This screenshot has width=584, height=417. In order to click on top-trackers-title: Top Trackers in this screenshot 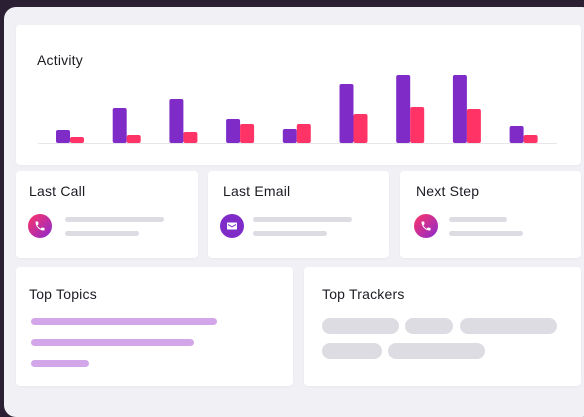, I will do `click(363, 294)`.